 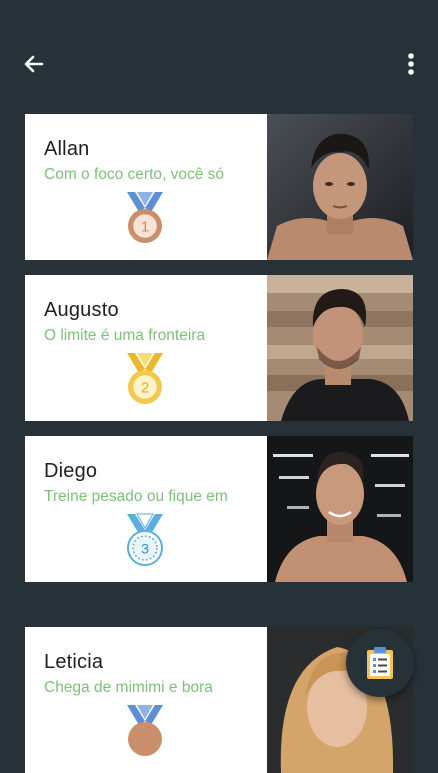 I want to click on trainer-motto: O limite é uma fronteira, so click(x=125, y=335).